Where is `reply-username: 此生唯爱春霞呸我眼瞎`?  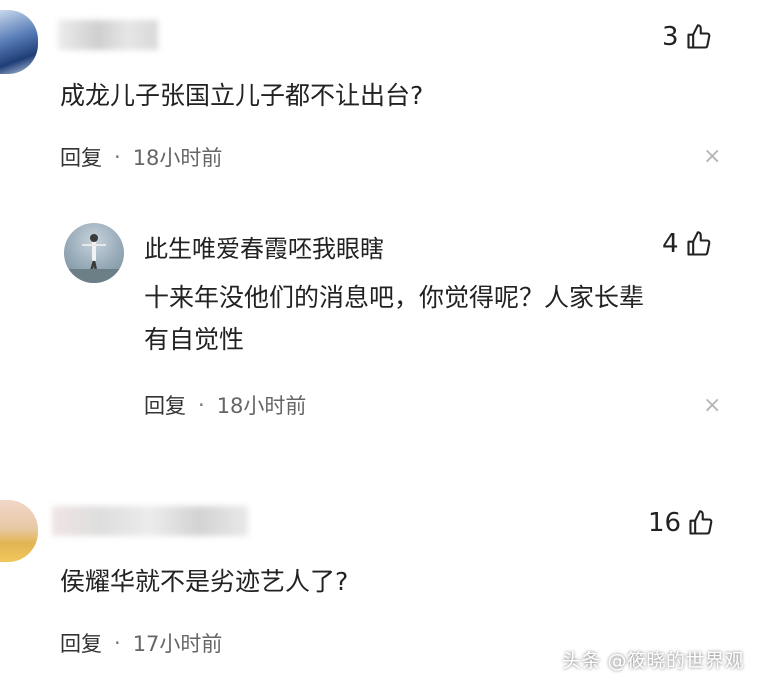
reply-username: 此生唯爱春霞呸我眼瞎 is located at coordinates (264, 246).